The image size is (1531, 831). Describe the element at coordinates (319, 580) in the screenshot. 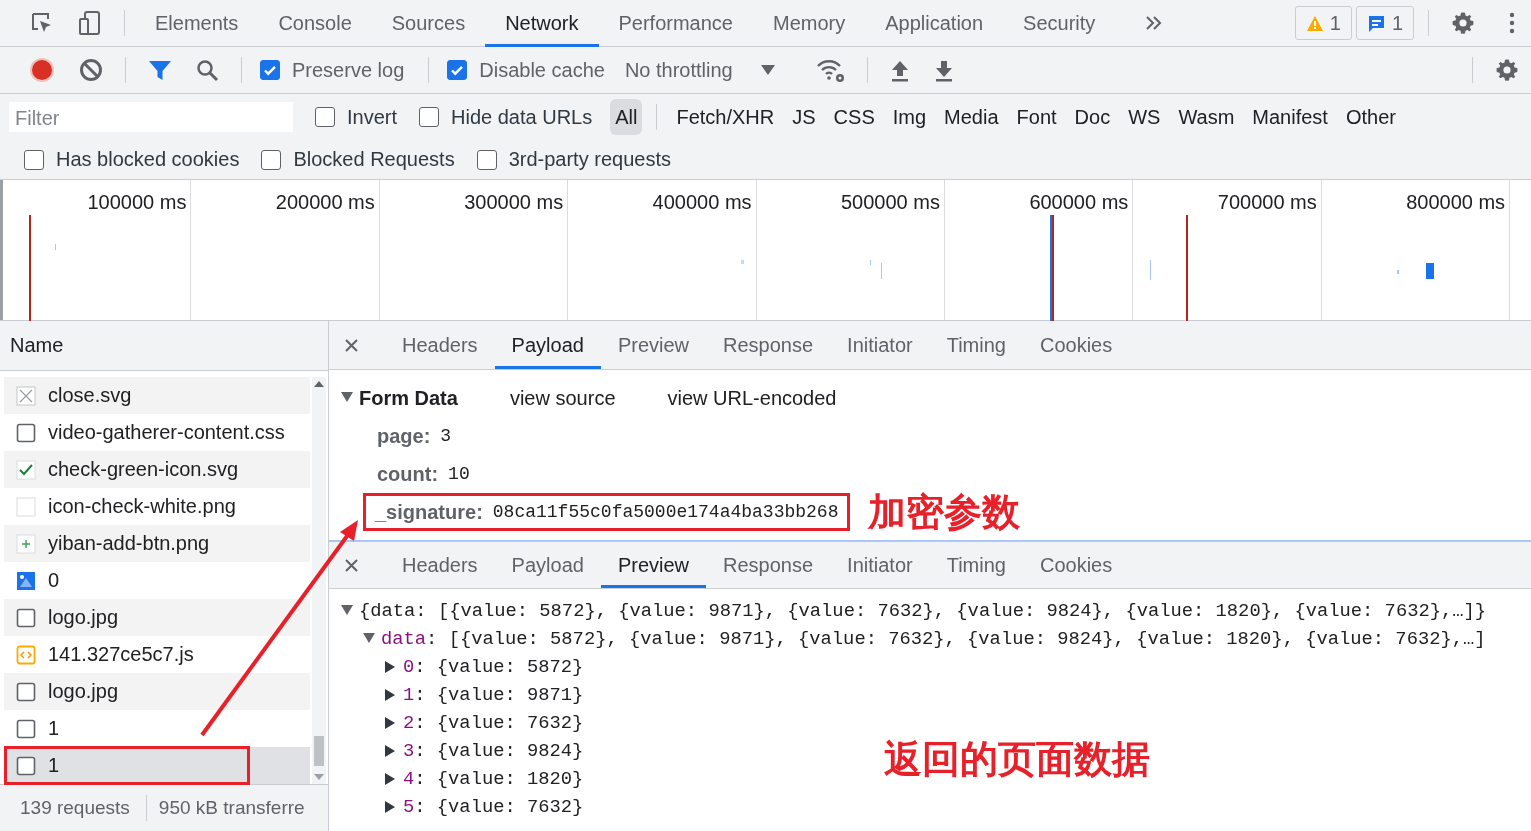

I see `scrollbar` at that location.